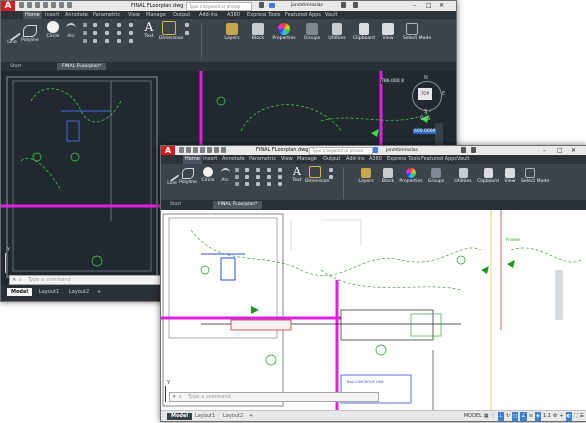 The width and height of the screenshot is (586, 423). Describe the element at coordinates (425, 119) in the screenshot. I see `wcs-menu: WCS` at that location.